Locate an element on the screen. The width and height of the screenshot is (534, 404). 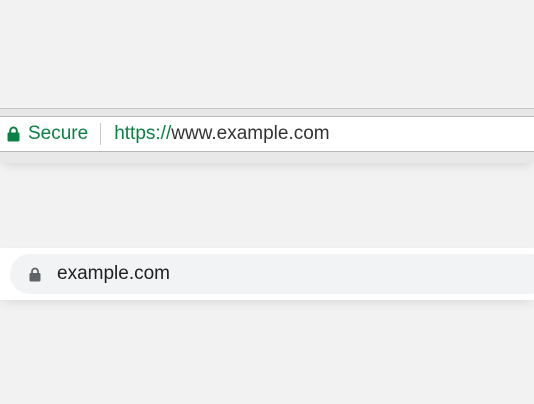
new-style-toolbar: example.com is located at coordinates (267, 274).